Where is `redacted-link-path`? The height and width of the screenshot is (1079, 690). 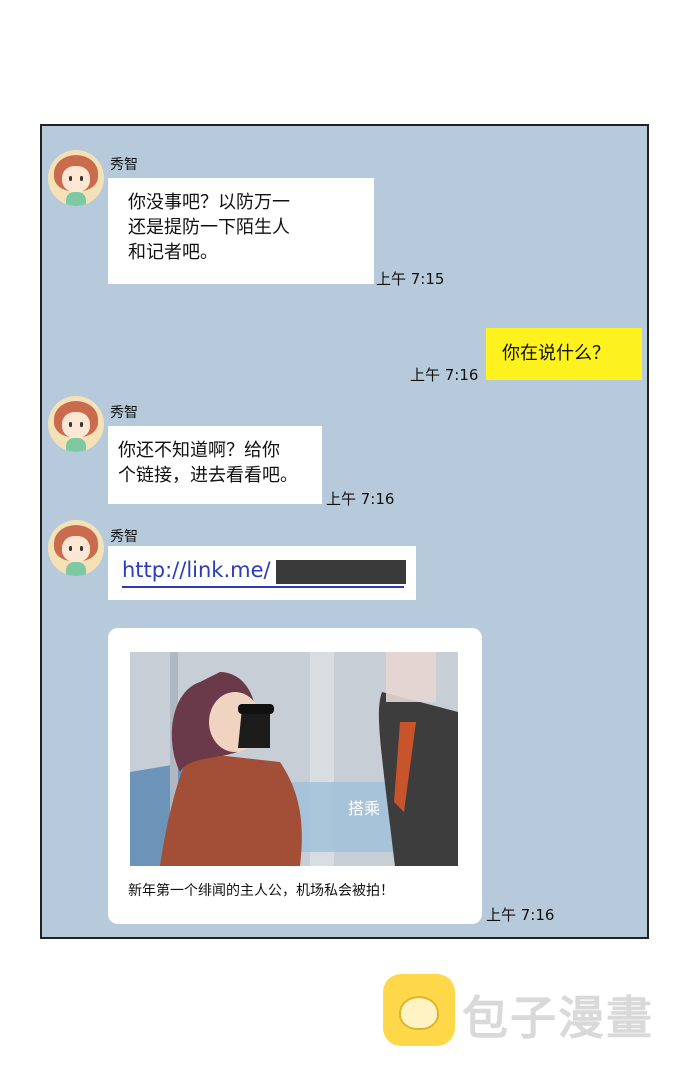
redacted-link-path is located at coordinates (341, 572).